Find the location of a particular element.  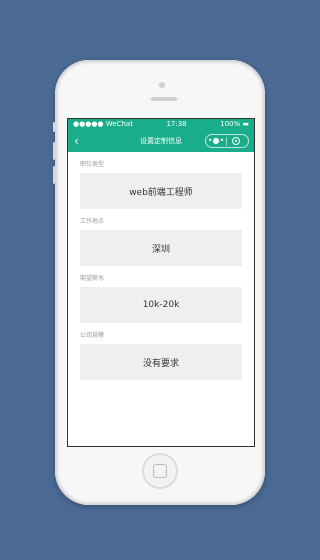

company-size-label: 公司规模 is located at coordinates (92, 335).